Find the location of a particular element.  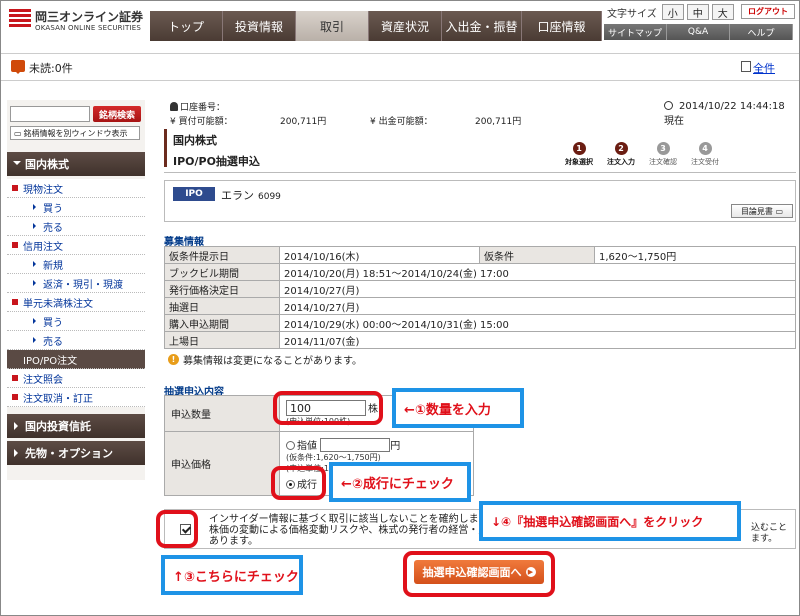

withdraw-label: ¥ 出金可能額： is located at coordinates (401, 122).